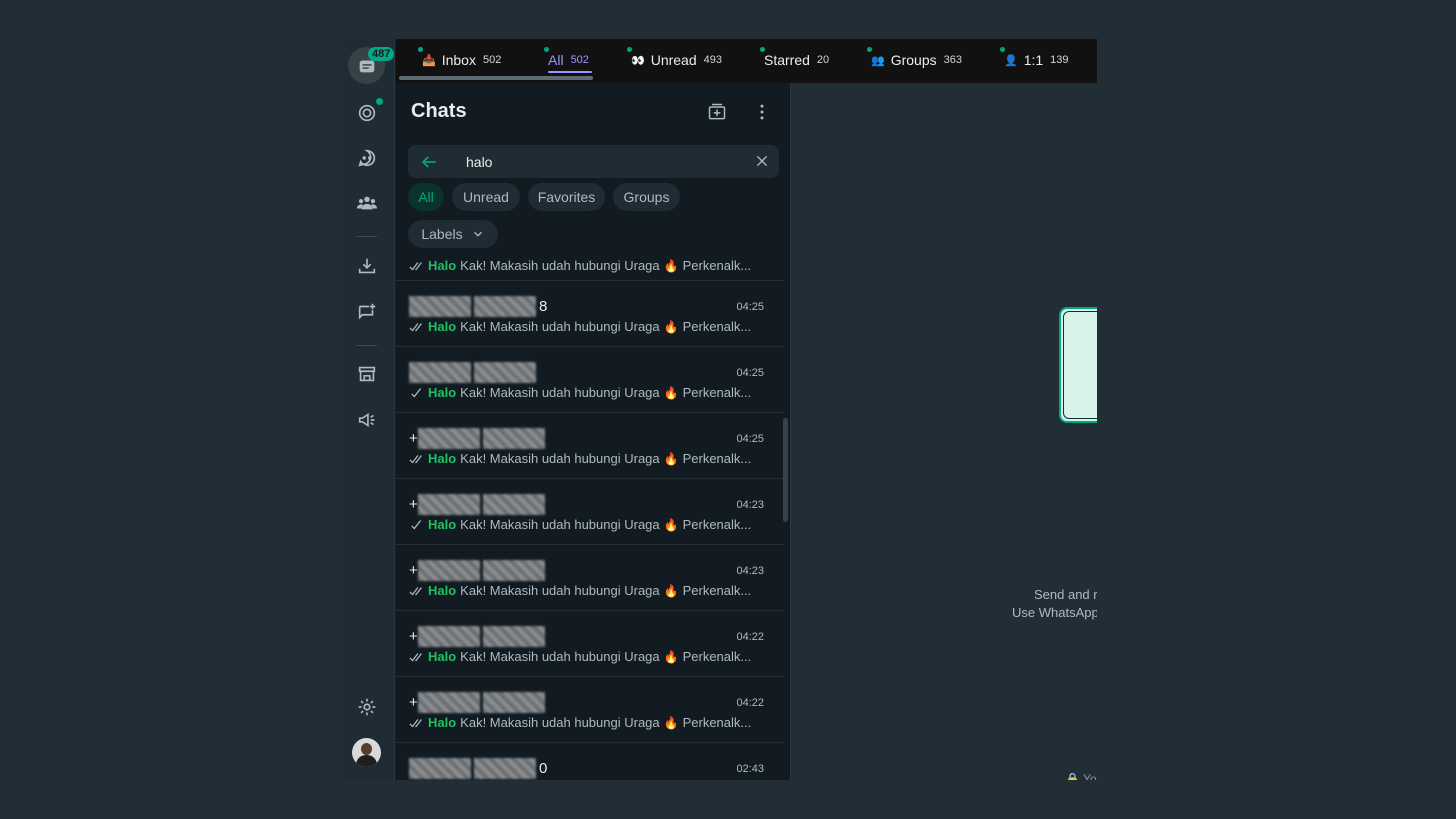 The width and height of the screenshot is (1456, 819). I want to click on message-plus-icon, so click(366, 311).